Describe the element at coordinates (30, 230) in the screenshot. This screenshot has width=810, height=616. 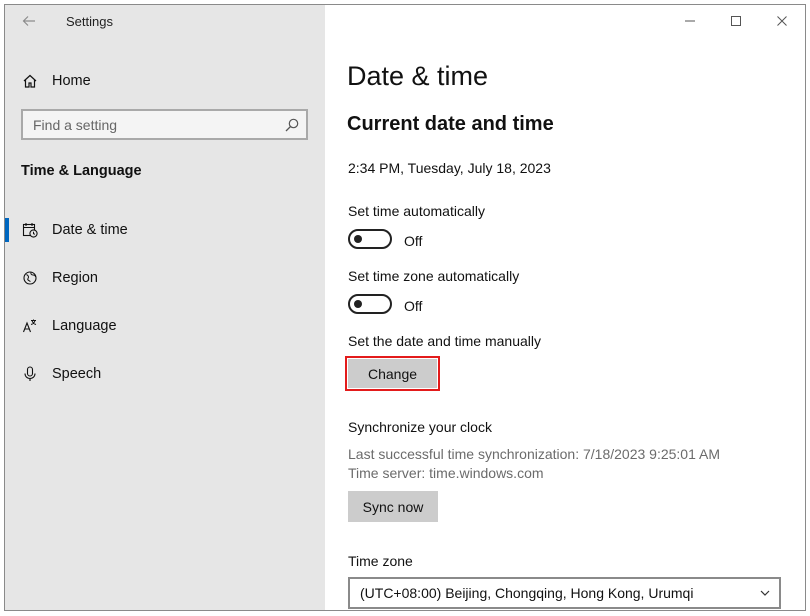
I see `calendar-clock-icon` at that location.